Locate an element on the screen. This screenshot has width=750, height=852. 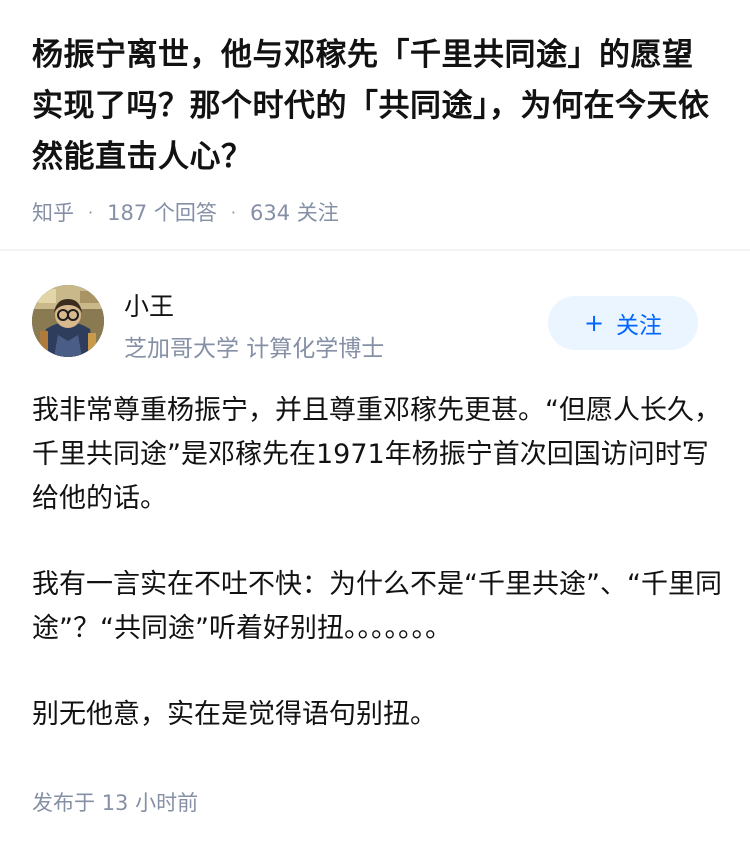
author-name: 小王 is located at coordinates (149, 305).